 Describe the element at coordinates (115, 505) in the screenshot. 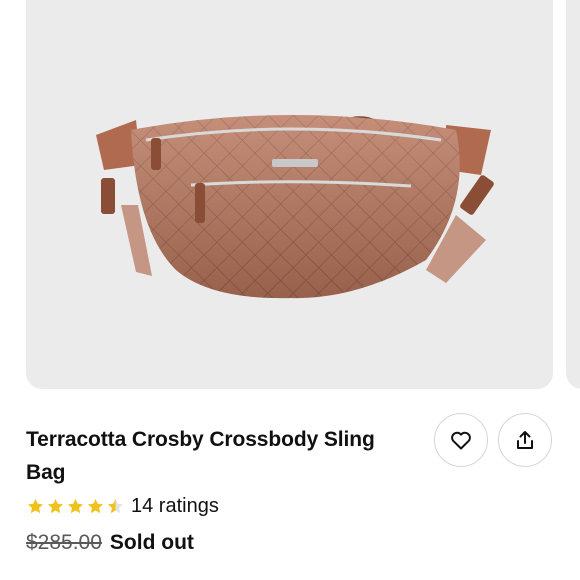

I see `half-star-icon` at that location.